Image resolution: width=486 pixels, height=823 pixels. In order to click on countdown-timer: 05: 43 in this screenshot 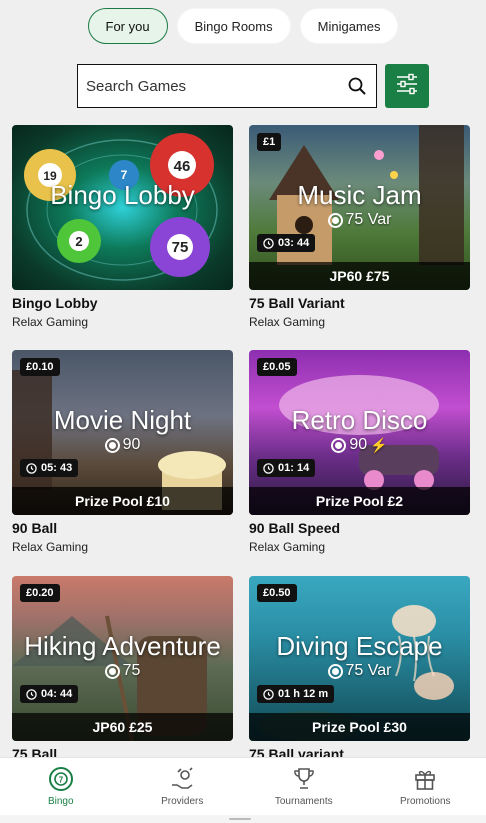, I will do `click(49, 468)`.